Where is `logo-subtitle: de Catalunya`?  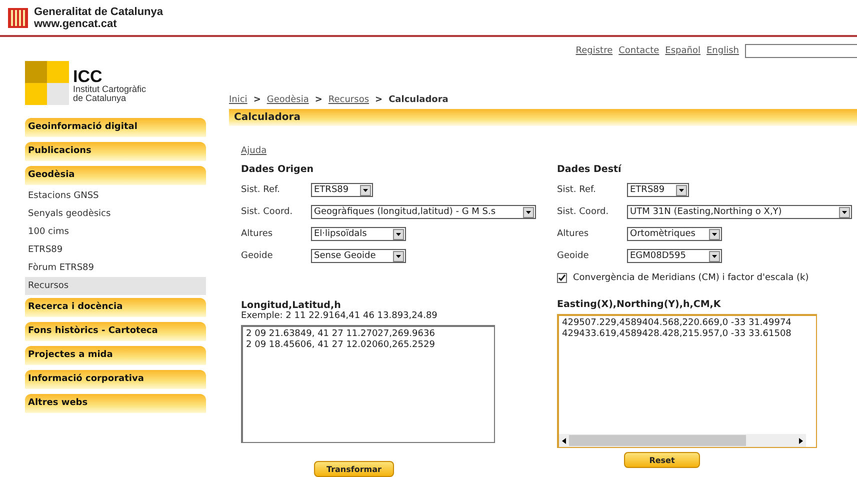 logo-subtitle: de Catalunya is located at coordinates (99, 98).